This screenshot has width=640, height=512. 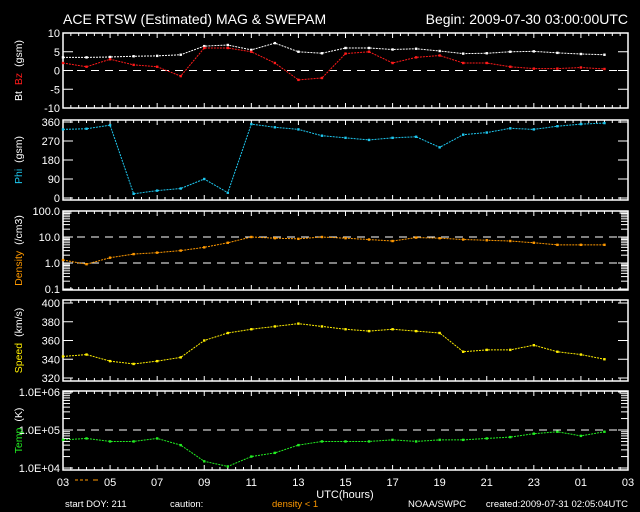 I want to click on x-tick-label: 21, so click(x=487, y=483).